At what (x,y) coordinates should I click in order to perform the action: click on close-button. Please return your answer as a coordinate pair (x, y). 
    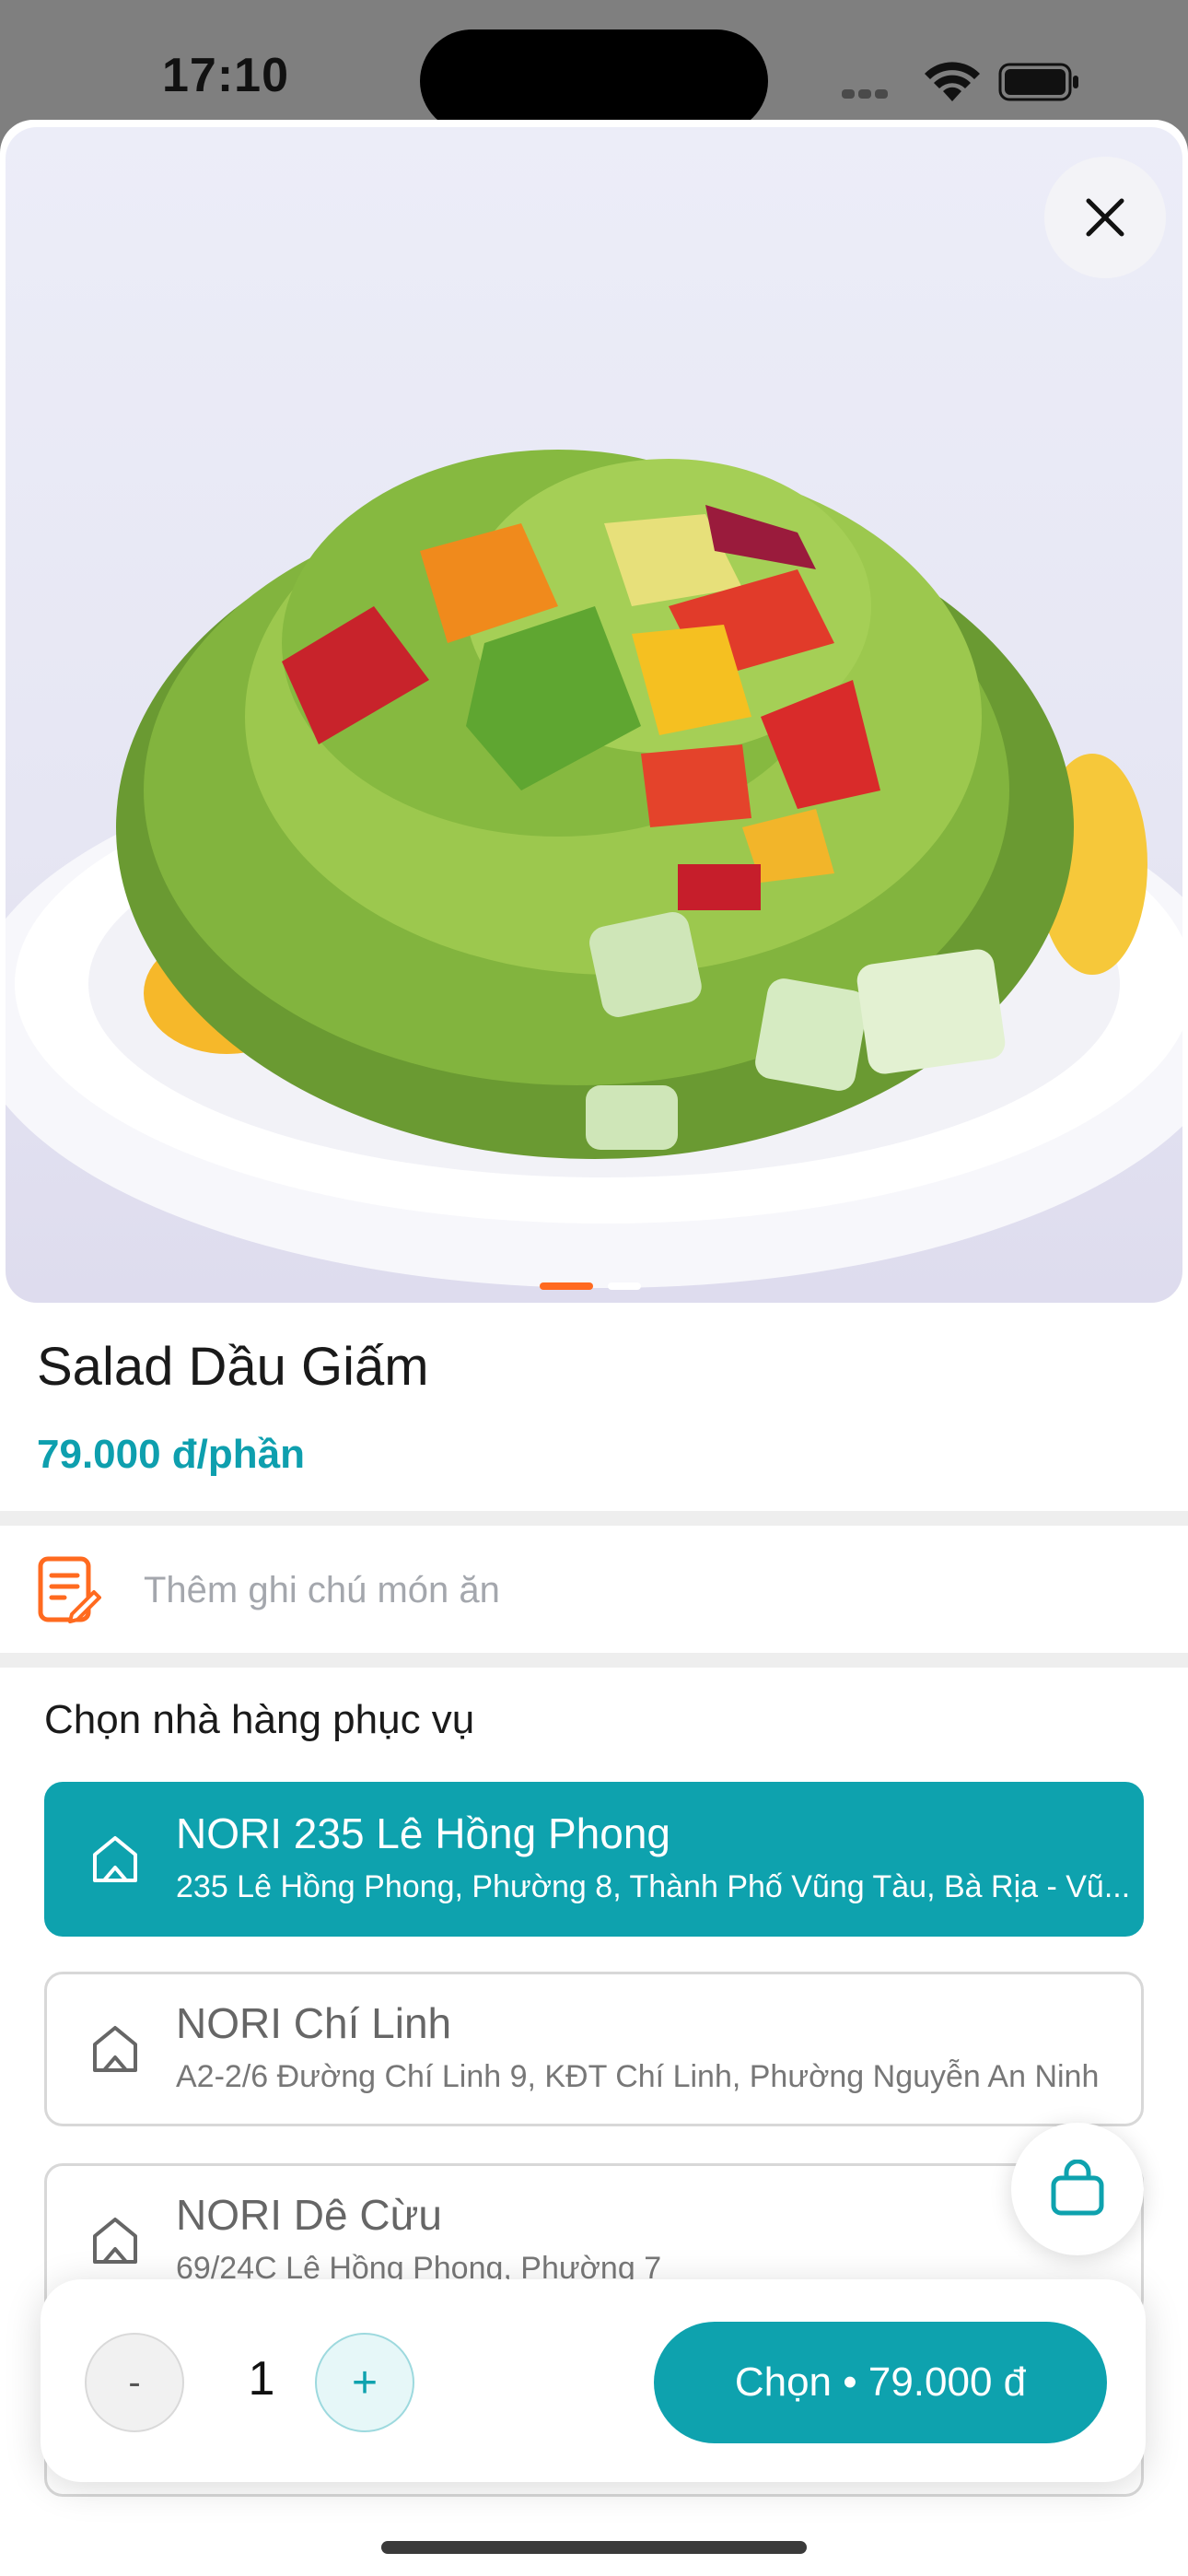
    Looking at the image, I should click on (1105, 217).